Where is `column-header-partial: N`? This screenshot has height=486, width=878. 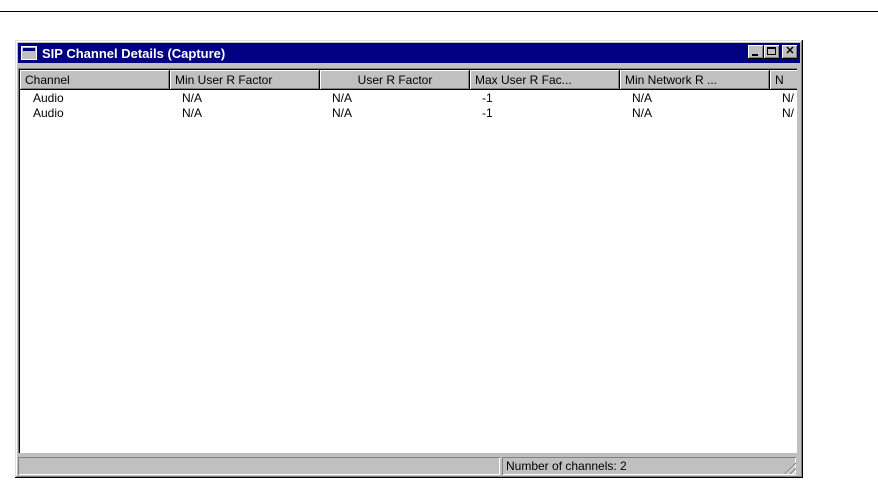 column-header-partial: N is located at coordinates (783, 80).